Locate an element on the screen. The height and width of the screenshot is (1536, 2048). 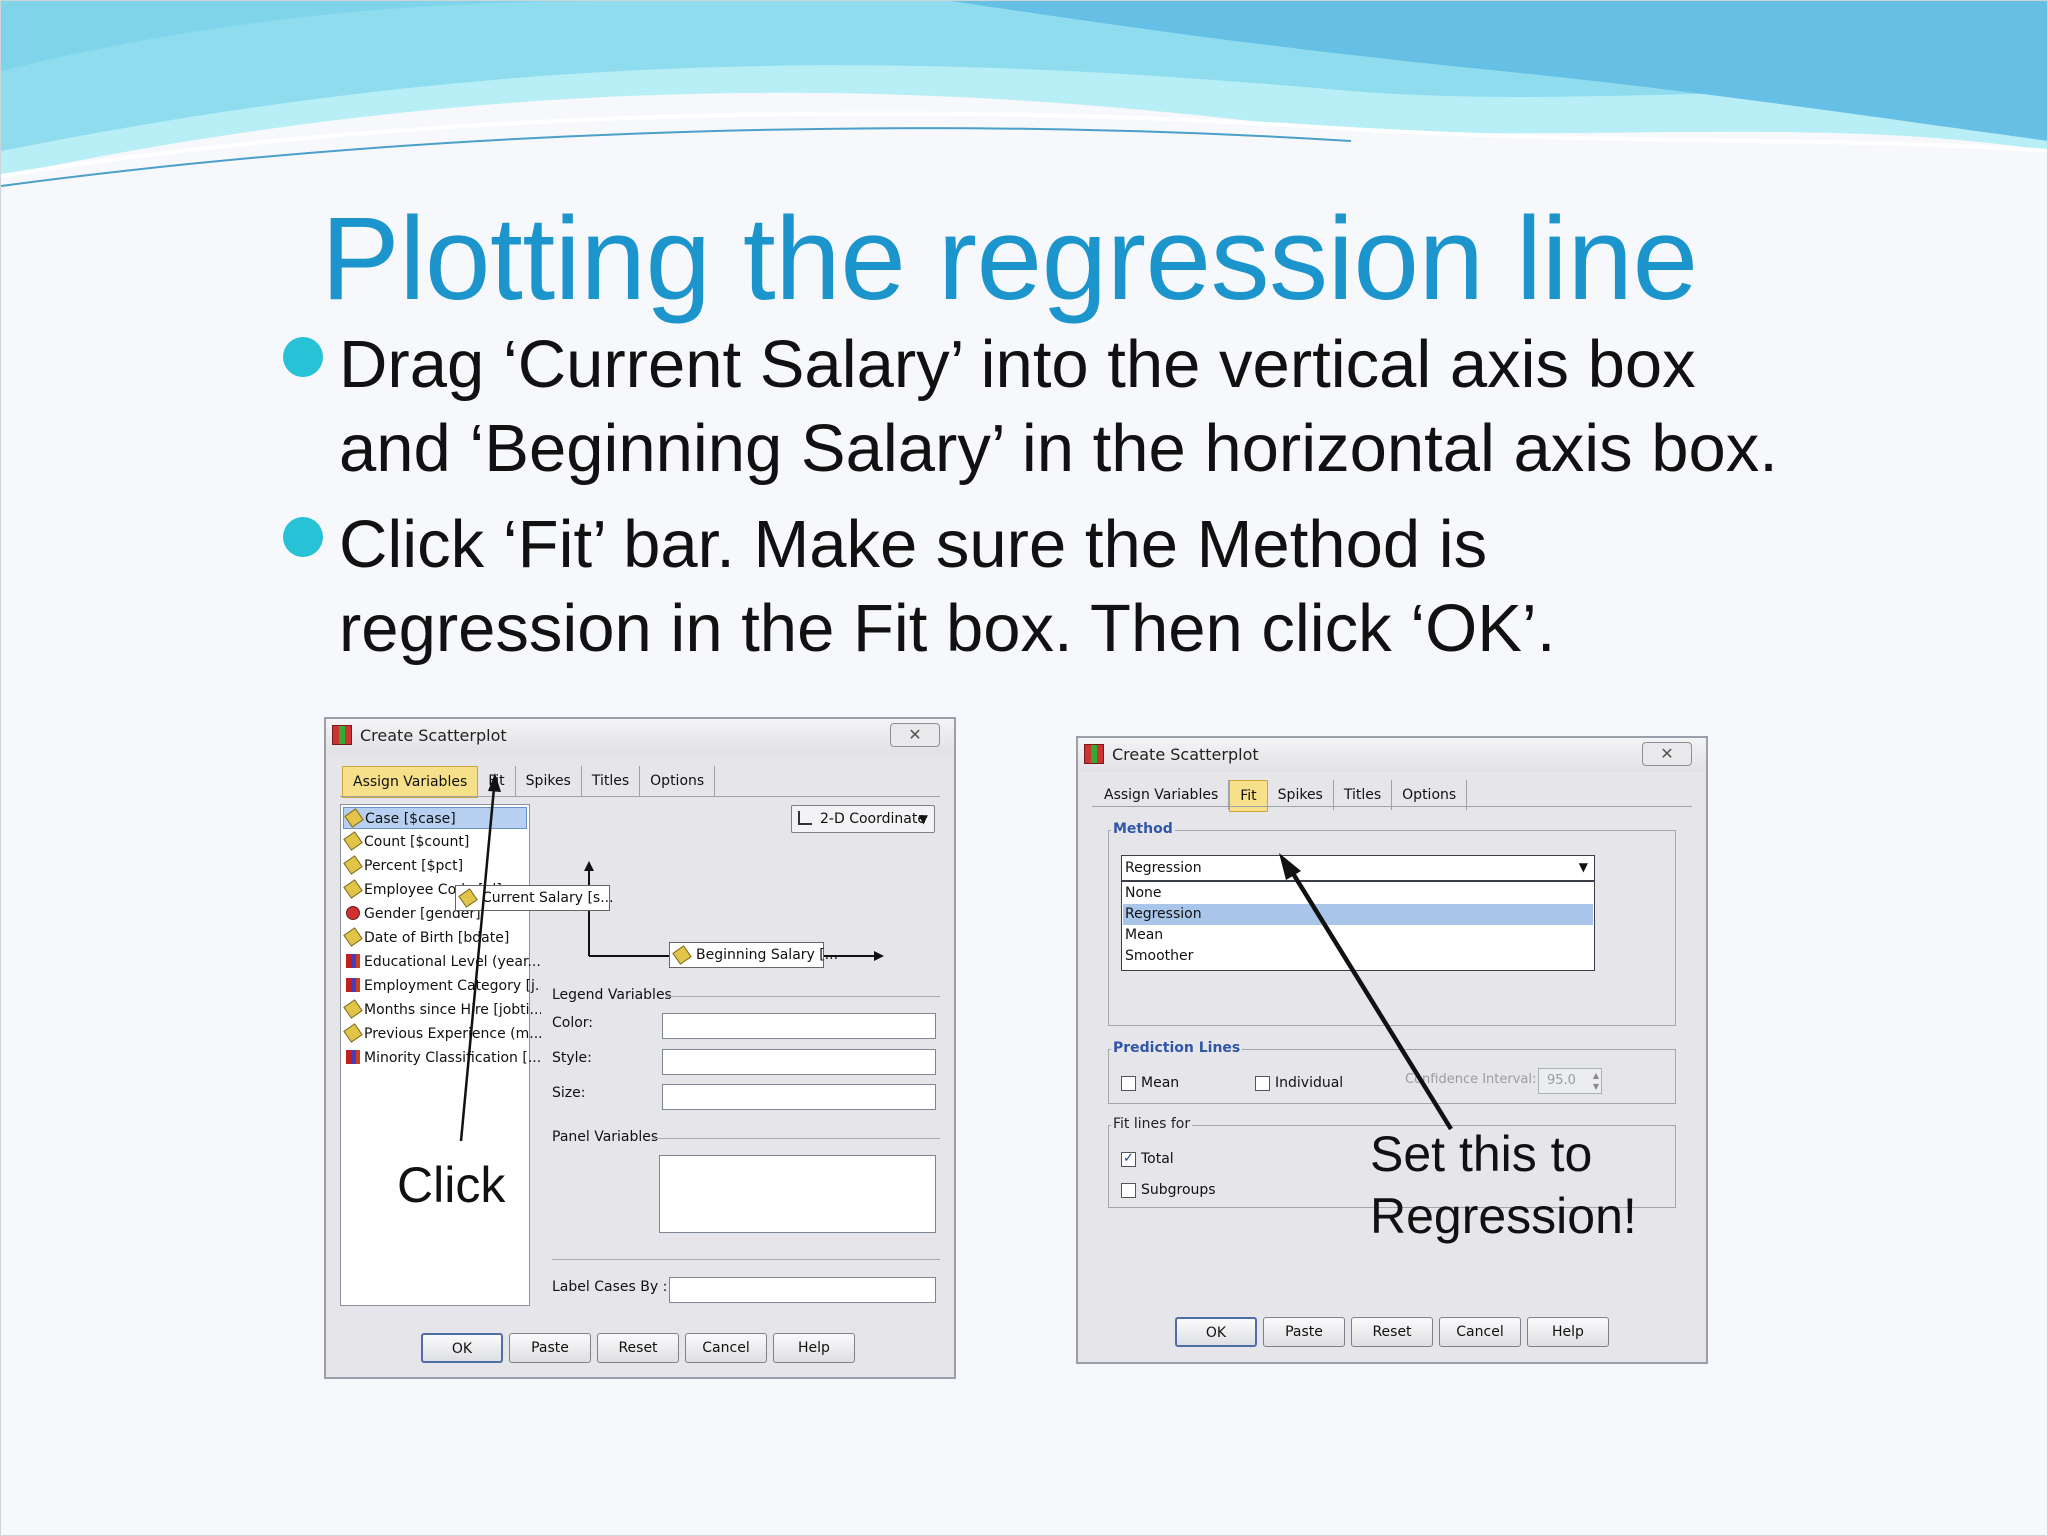
set-regression-annotation: Set this to Regression! is located at coordinates (1503, 1185).